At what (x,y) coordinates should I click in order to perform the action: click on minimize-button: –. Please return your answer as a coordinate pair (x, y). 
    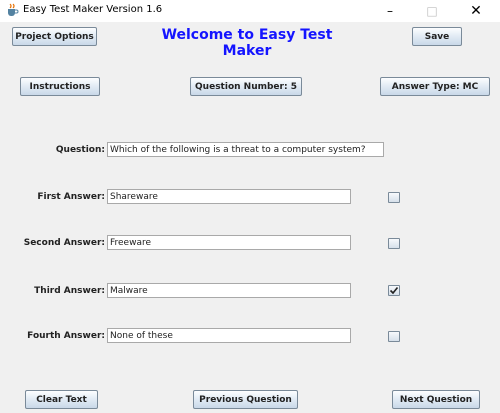
    Looking at the image, I should click on (390, 11).